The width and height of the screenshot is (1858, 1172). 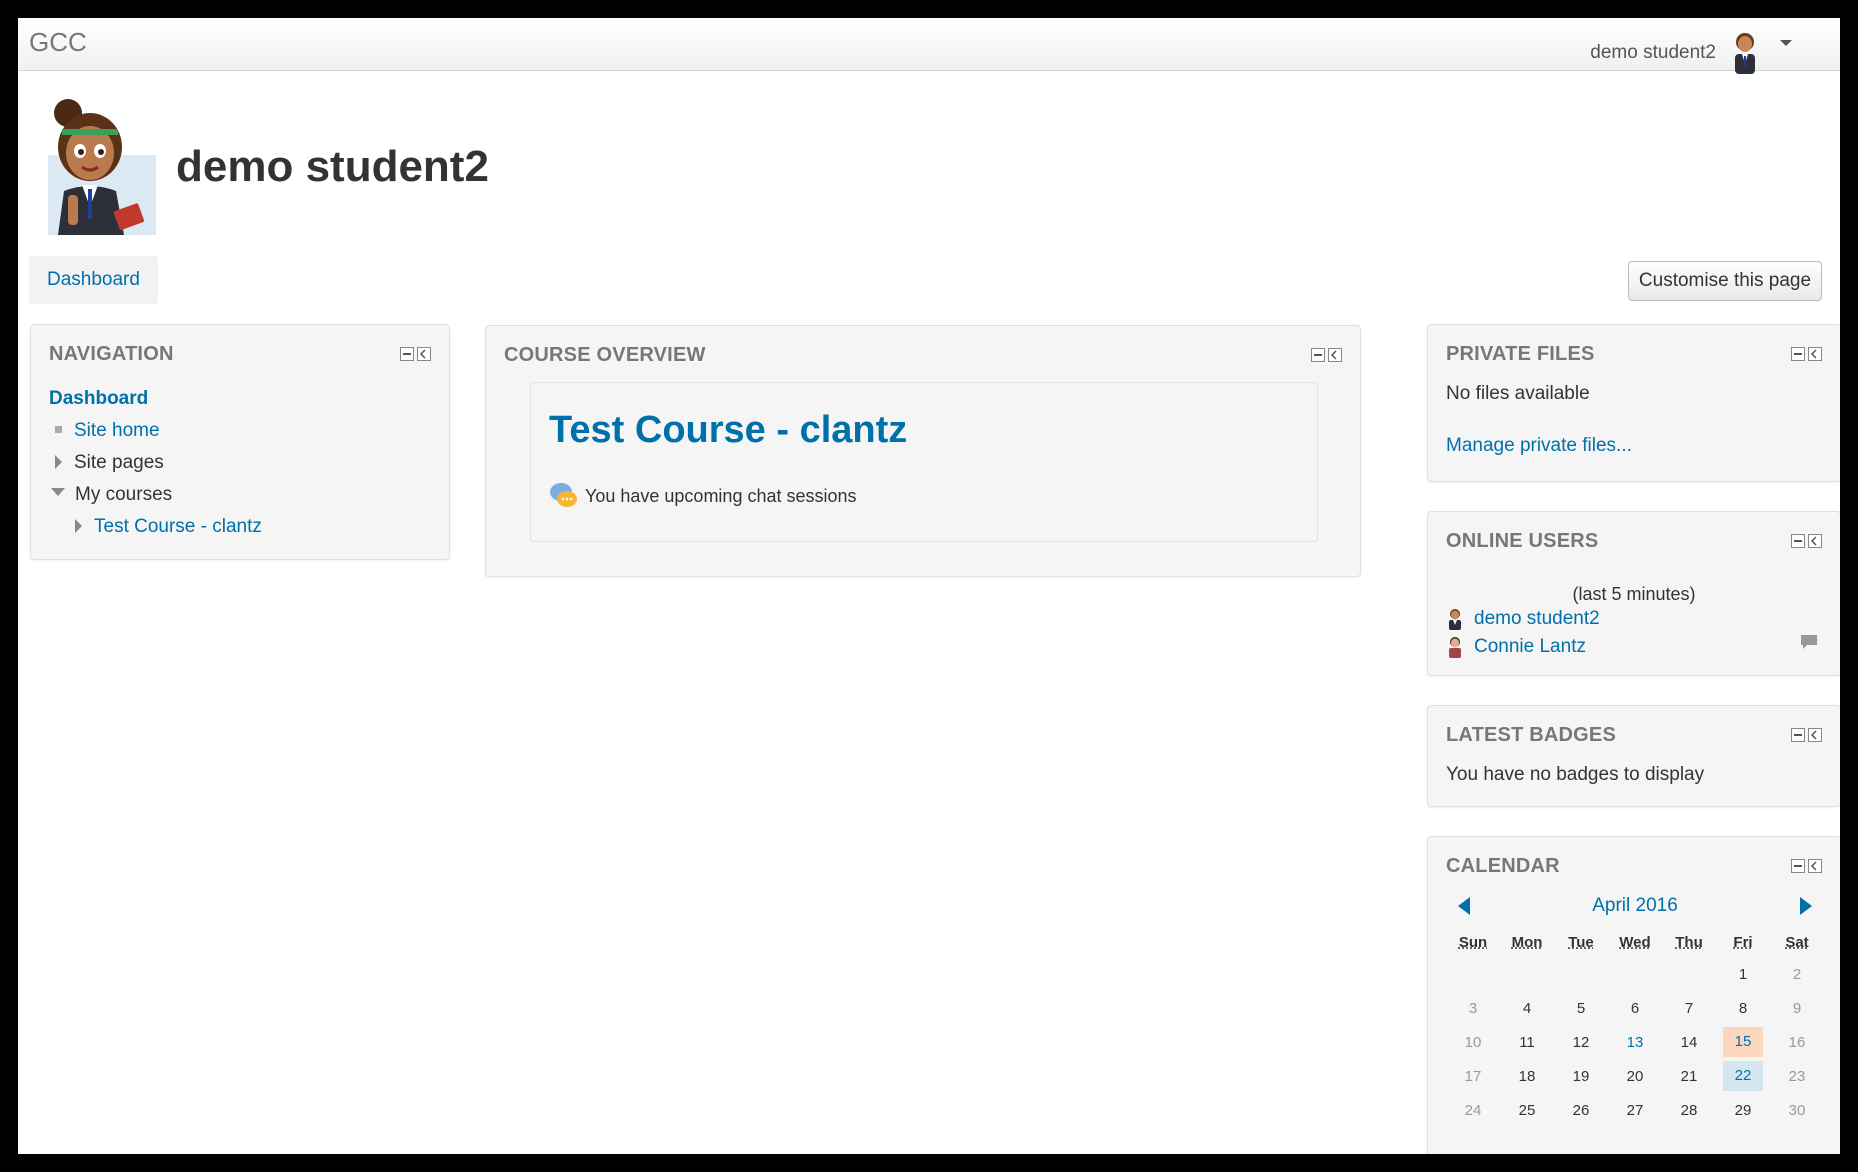 I want to click on course-link: Test Course - clantz, so click(x=728, y=430).